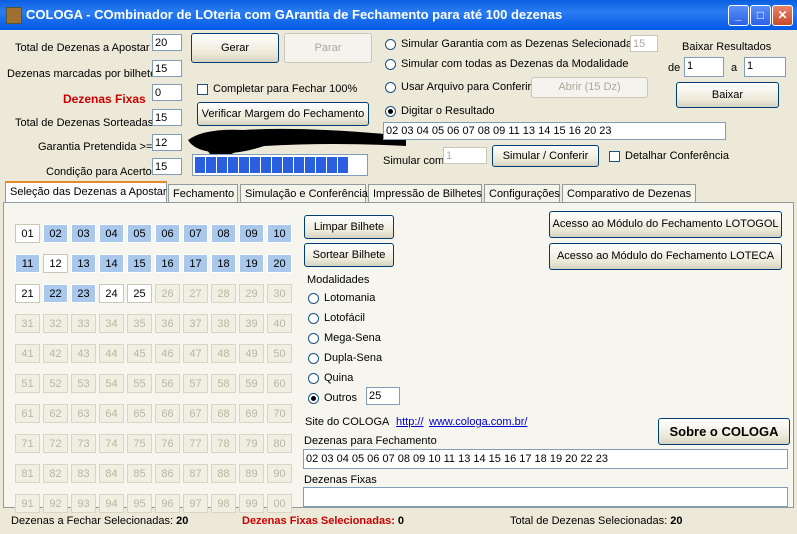  Describe the element at coordinates (111, 413) in the screenshot. I see `number-cell: 64` at that location.